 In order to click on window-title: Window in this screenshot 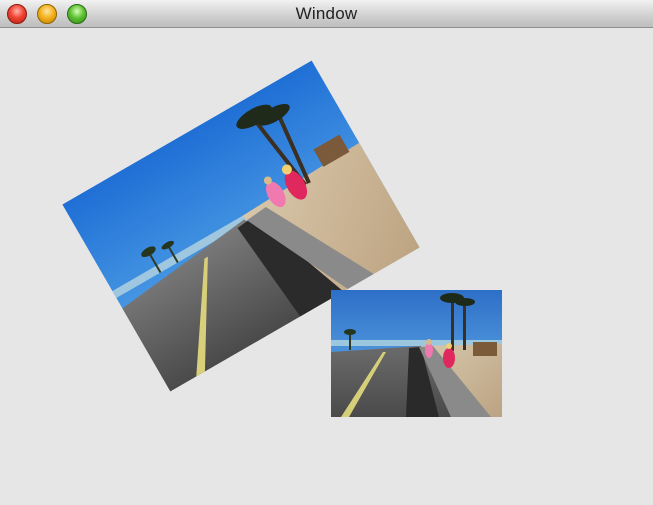, I will do `click(326, 13)`.